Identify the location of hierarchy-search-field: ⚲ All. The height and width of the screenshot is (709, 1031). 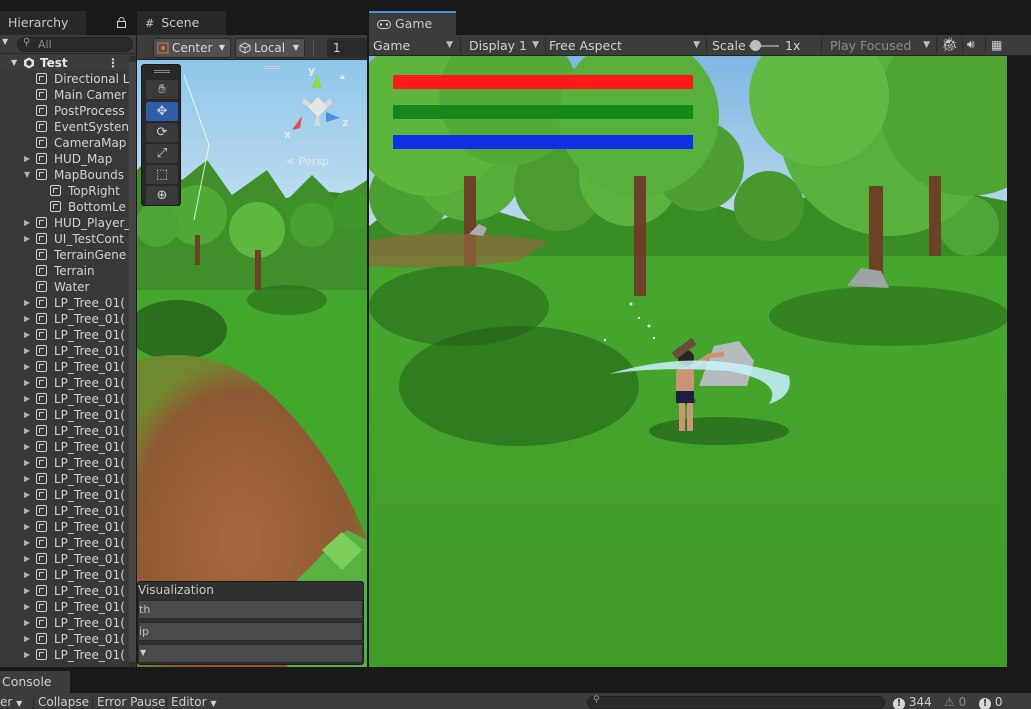
(75, 44).